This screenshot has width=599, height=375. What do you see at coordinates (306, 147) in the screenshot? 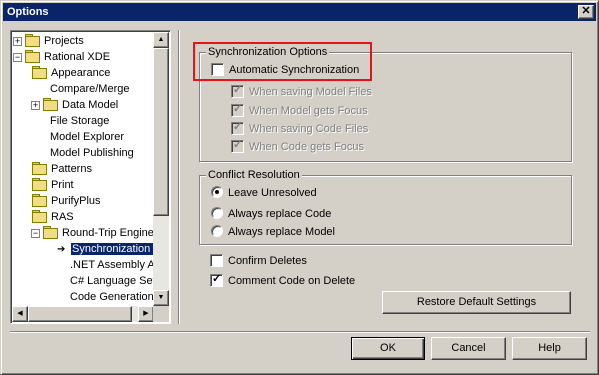
I see `when-code-focus-label: When Code gets Focus` at bounding box center [306, 147].